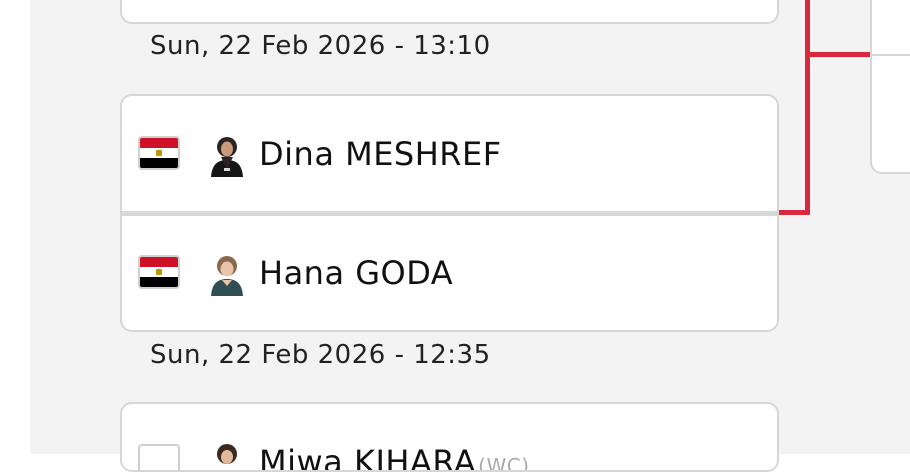  What do you see at coordinates (794, 212) in the screenshot?
I see `bracket-connector-from-match` at bounding box center [794, 212].